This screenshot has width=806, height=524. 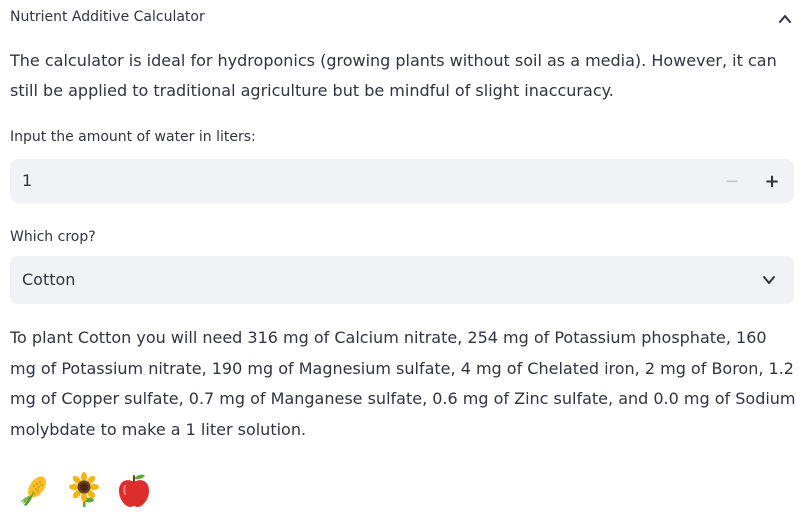 What do you see at coordinates (134, 490) in the screenshot?
I see `apple-icon` at bounding box center [134, 490].